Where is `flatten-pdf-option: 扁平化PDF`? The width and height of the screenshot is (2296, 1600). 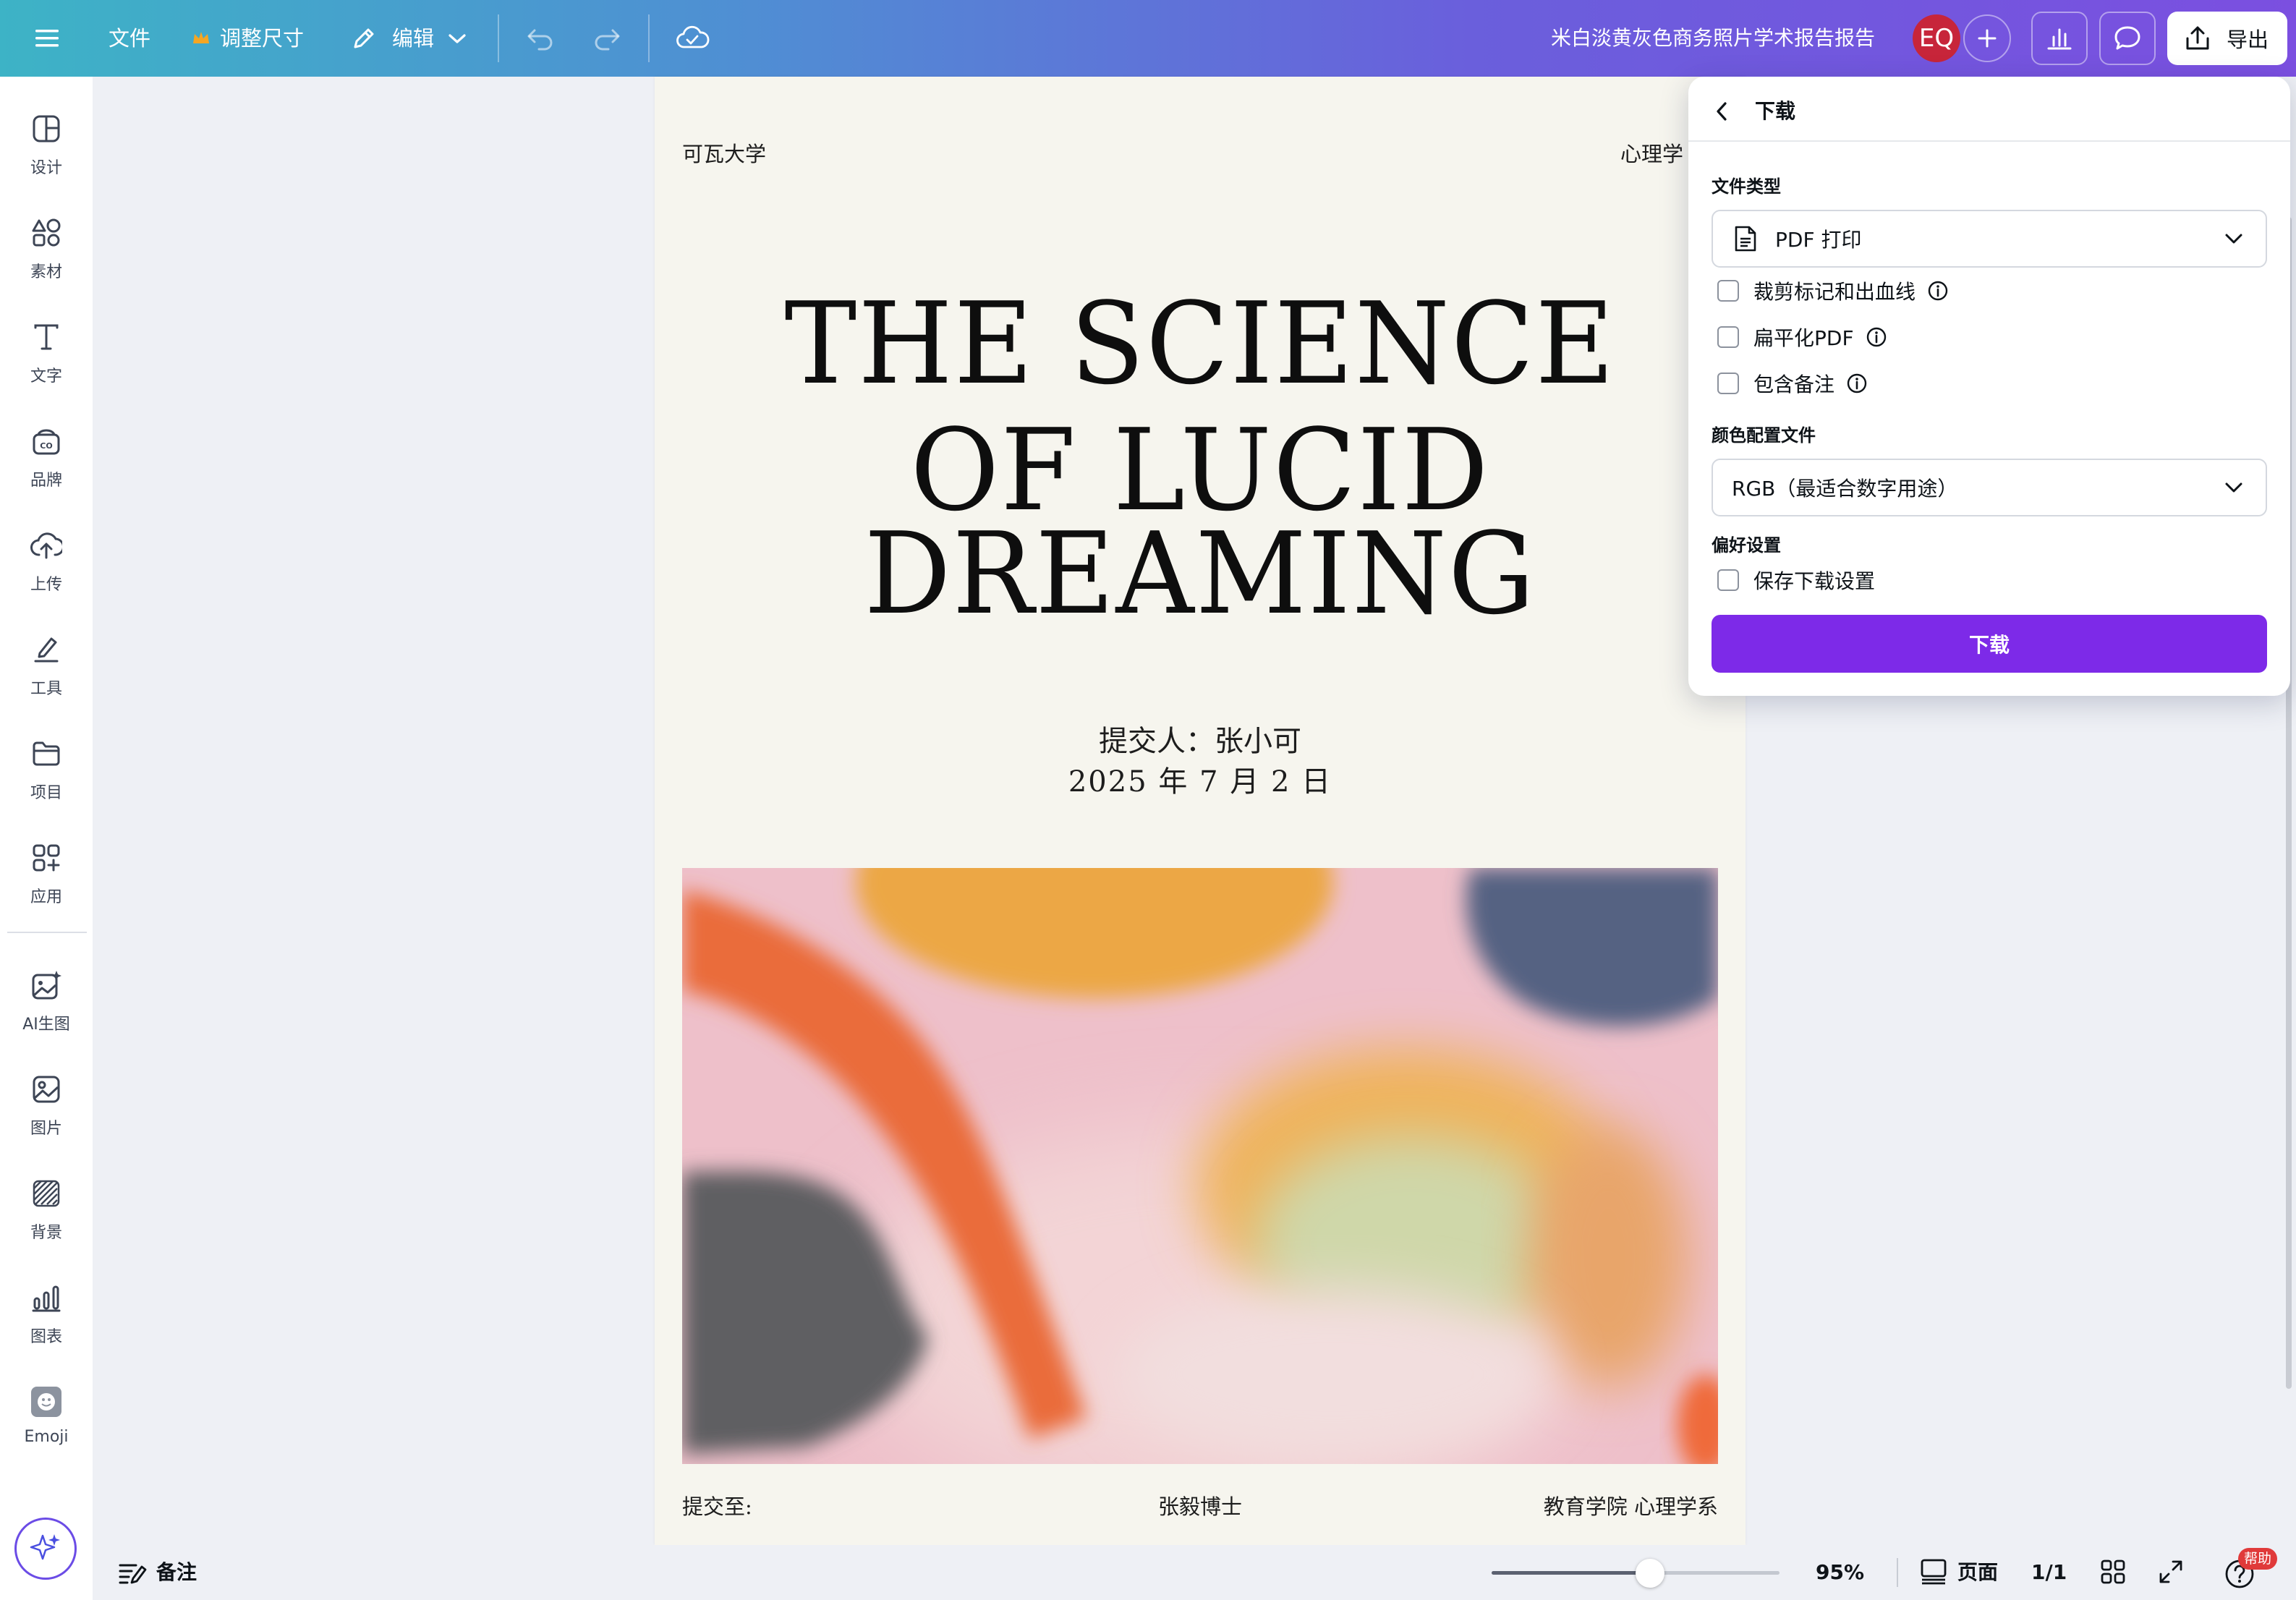
flatten-pdf-option: 扁平化PDF is located at coordinates (1802, 337).